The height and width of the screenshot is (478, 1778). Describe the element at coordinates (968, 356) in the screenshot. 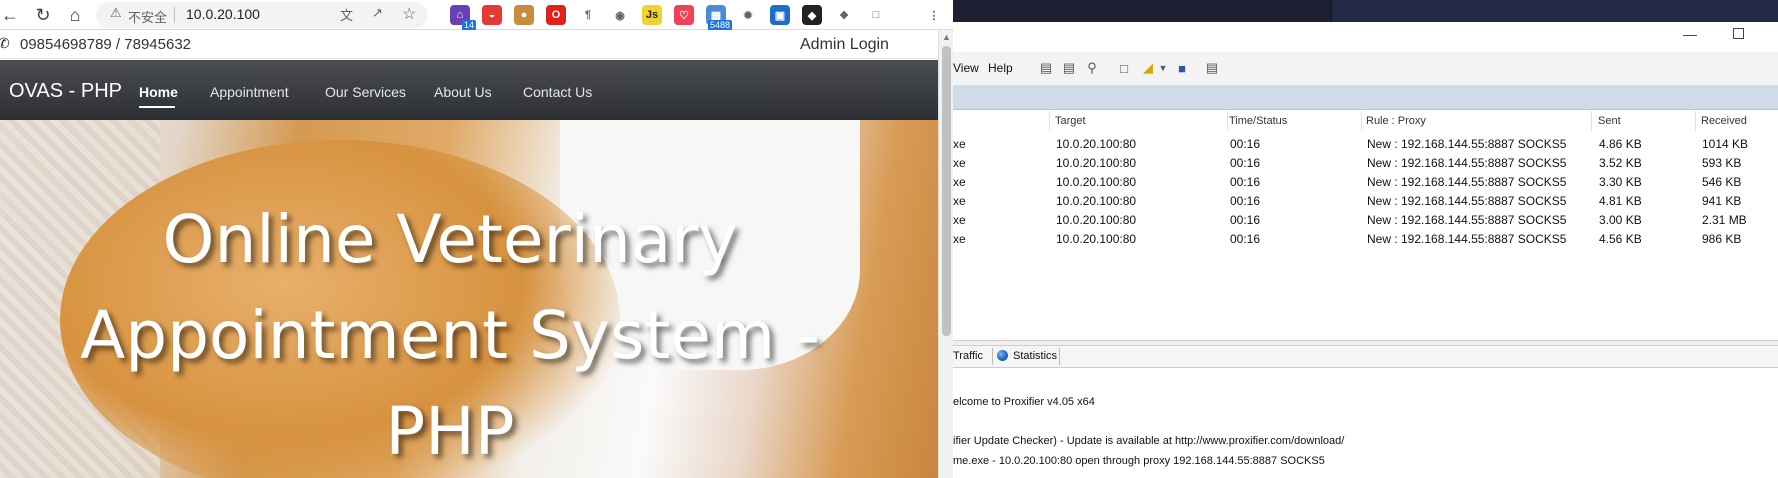

I see `tab-traffic: Traffic` at that location.